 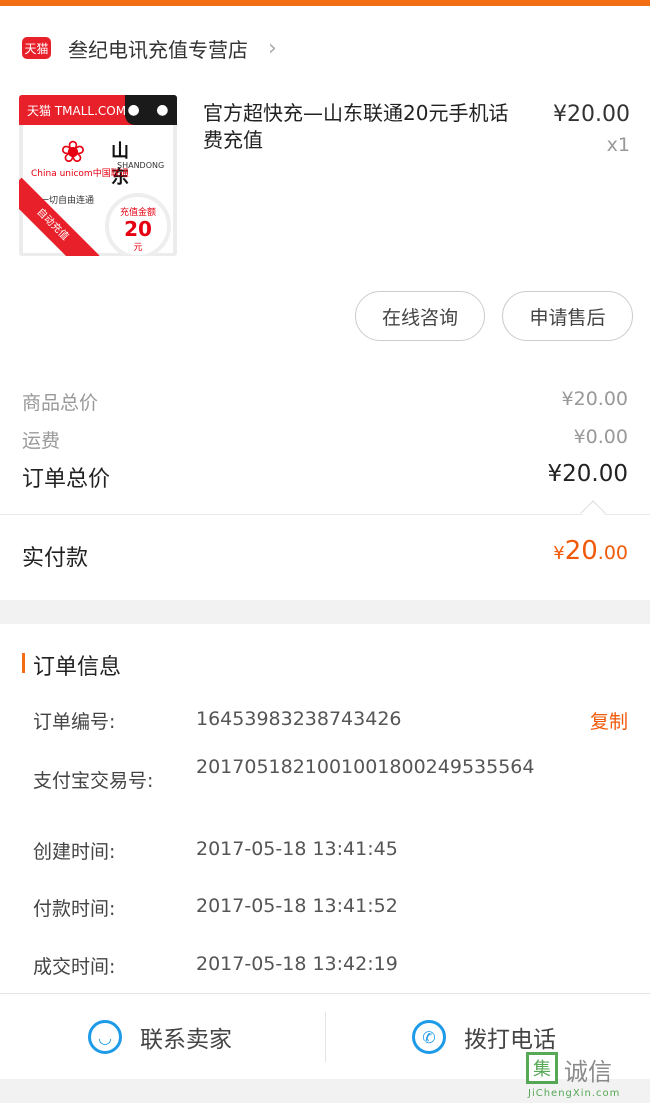 I want to click on created-time-label: 创建时间:, so click(x=74, y=852).